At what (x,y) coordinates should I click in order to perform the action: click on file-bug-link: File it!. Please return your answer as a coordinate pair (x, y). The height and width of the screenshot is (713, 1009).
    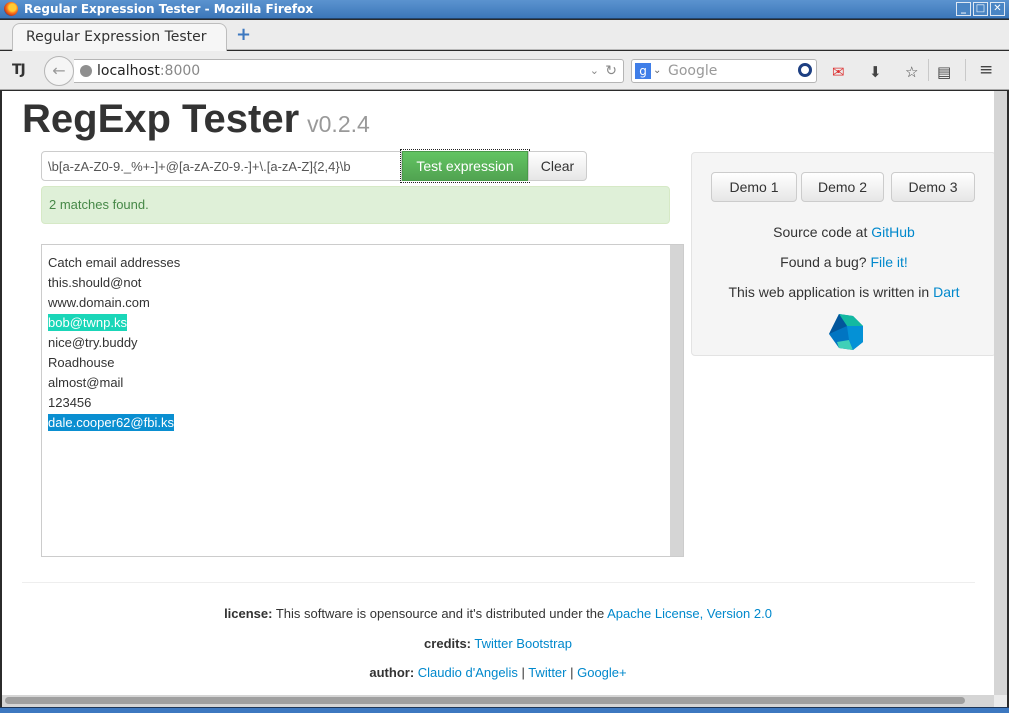
    Looking at the image, I should click on (888, 262).